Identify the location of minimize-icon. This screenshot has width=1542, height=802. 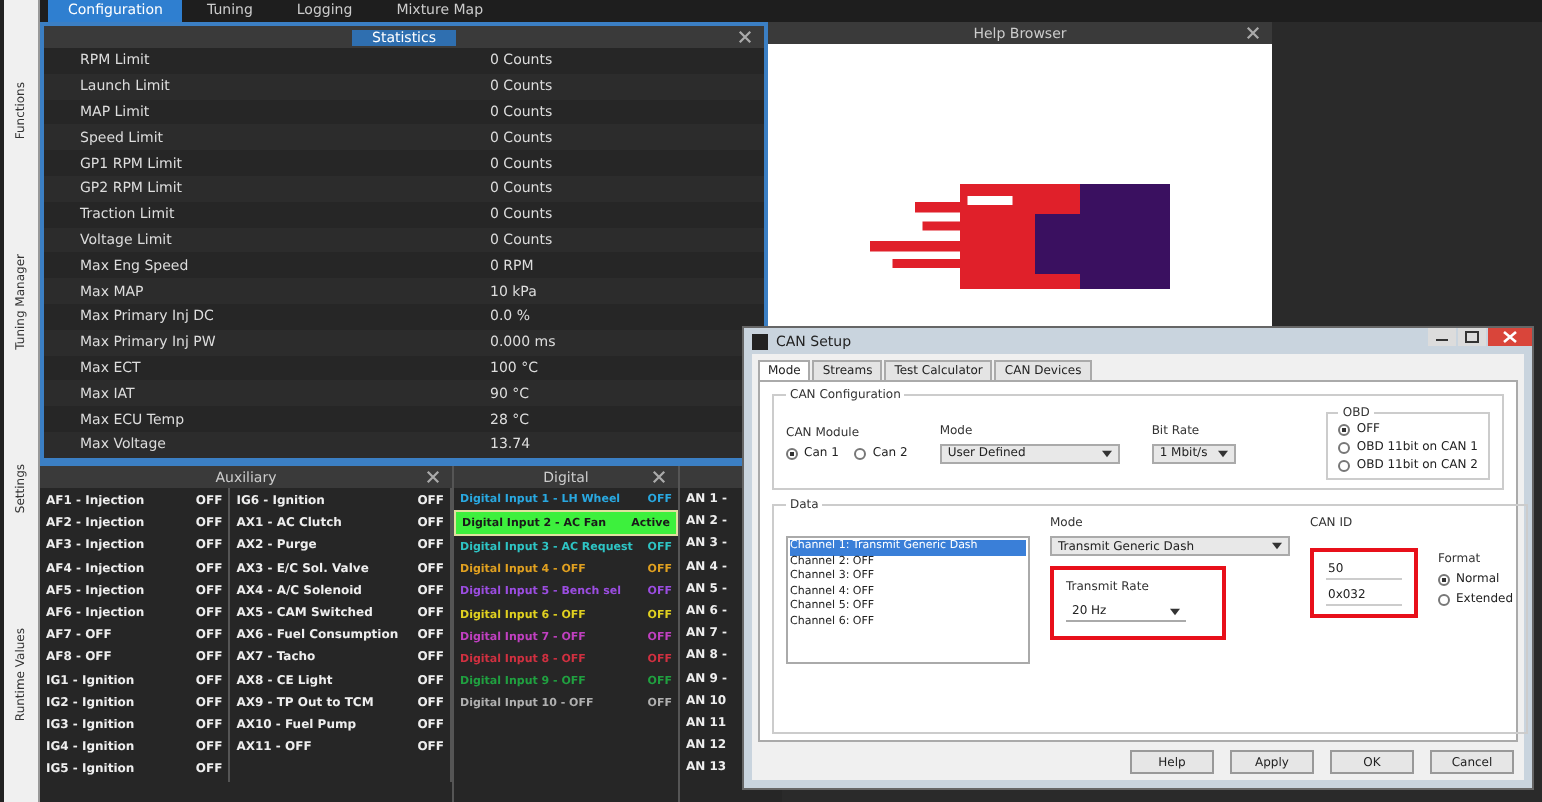
(1442, 337).